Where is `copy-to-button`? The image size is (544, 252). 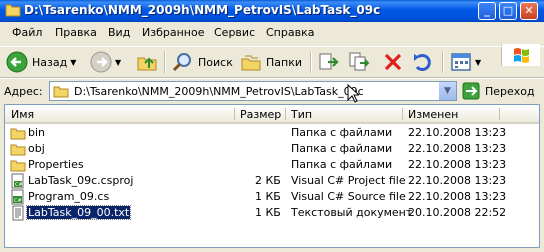
copy-to-button is located at coordinates (359, 62).